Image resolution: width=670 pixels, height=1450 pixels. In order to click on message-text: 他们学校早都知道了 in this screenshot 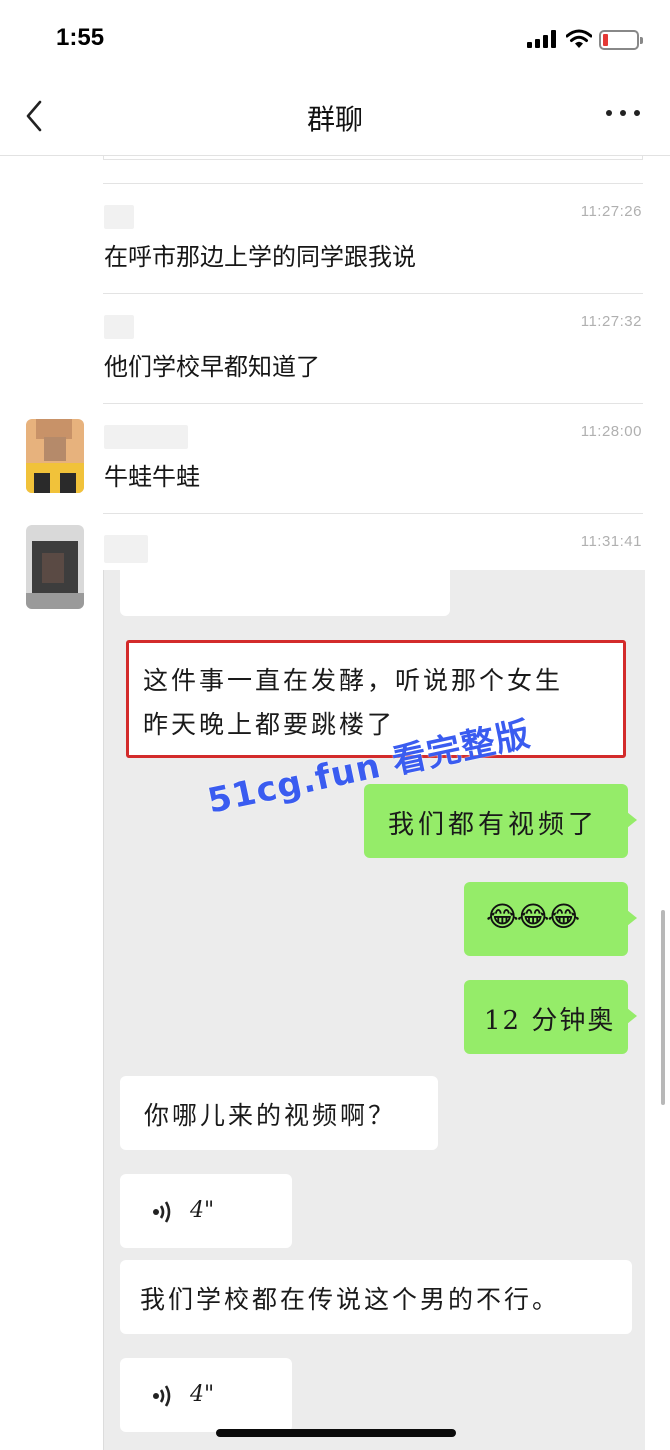, I will do `click(212, 367)`.